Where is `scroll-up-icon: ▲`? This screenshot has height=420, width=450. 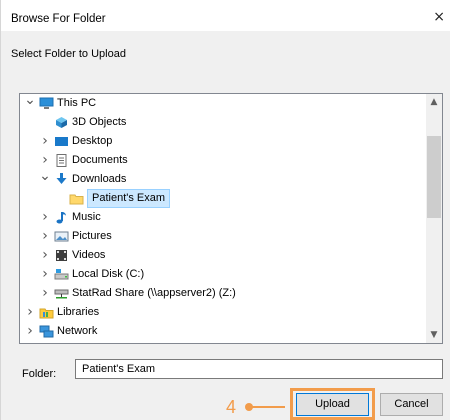 scroll-up-icon: ▲ is located at coordinates (434, 102).